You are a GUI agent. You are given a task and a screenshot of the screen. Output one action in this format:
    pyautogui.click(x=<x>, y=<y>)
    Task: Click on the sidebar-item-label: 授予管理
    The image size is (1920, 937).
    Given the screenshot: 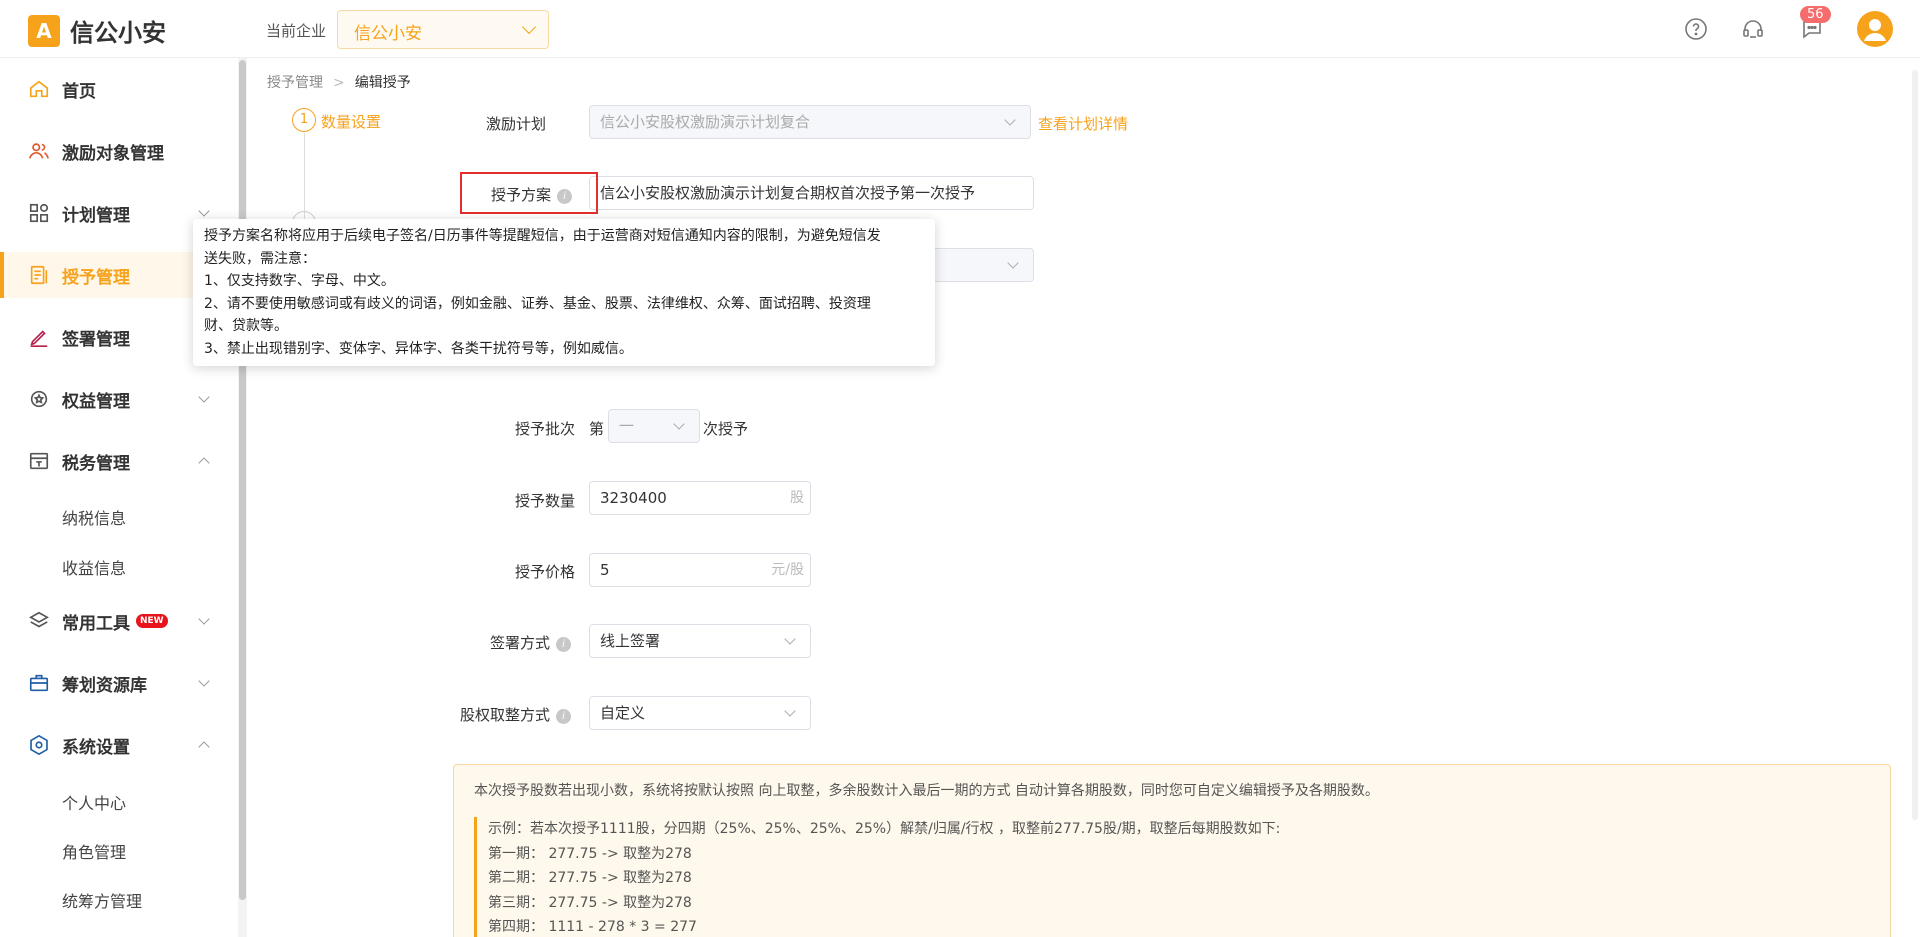 What is the action you would take?
    pyautogui.click(x=96, y=277)
    